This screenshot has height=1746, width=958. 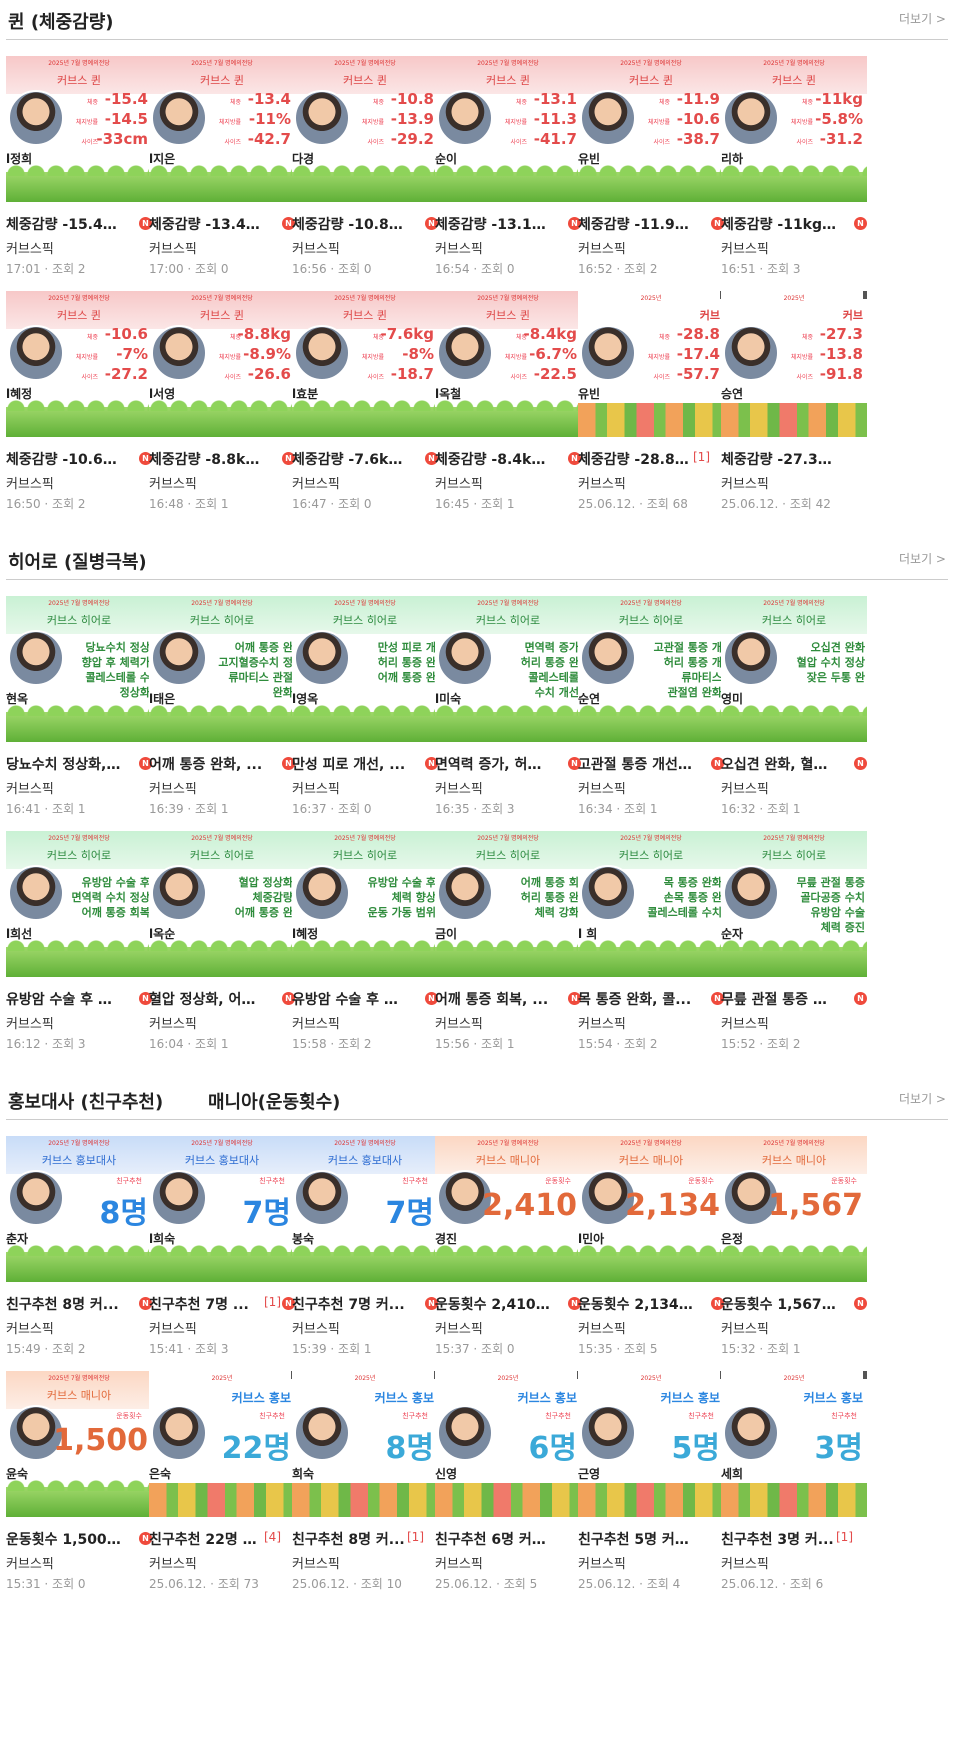 What do you see at coordinates (365, 1209) in the screenshot?
I see `post-thumbnail: 2025년 7월 명예의전당 커브스 홍보대사 봉숙 친구추천 7명` at bounding box center [365, 1209].